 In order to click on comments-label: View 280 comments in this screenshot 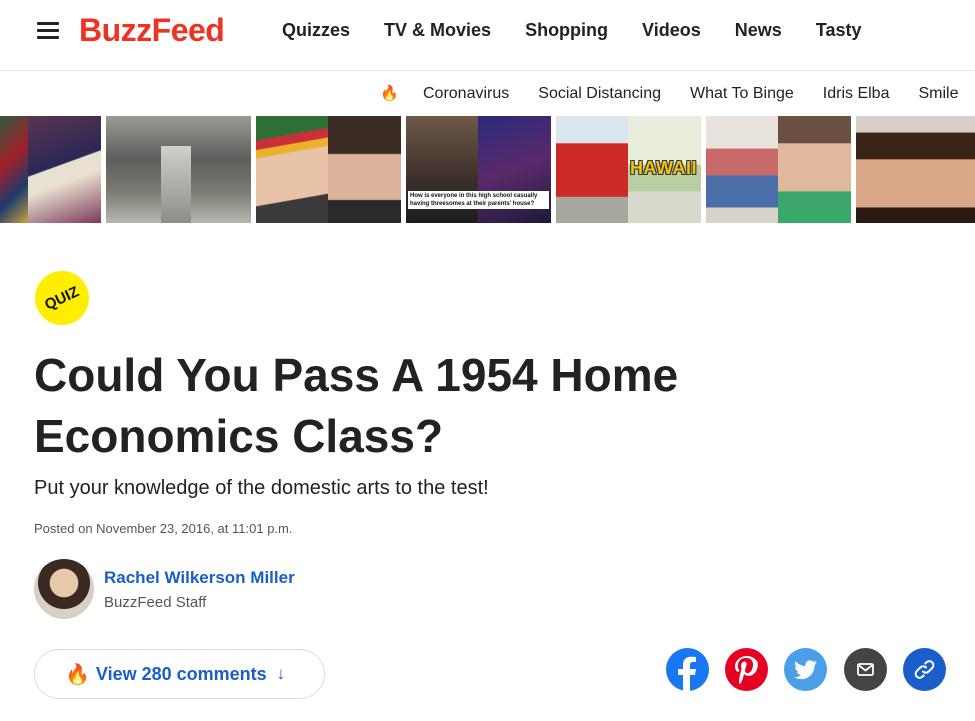, I will do `click(181, 673)`.